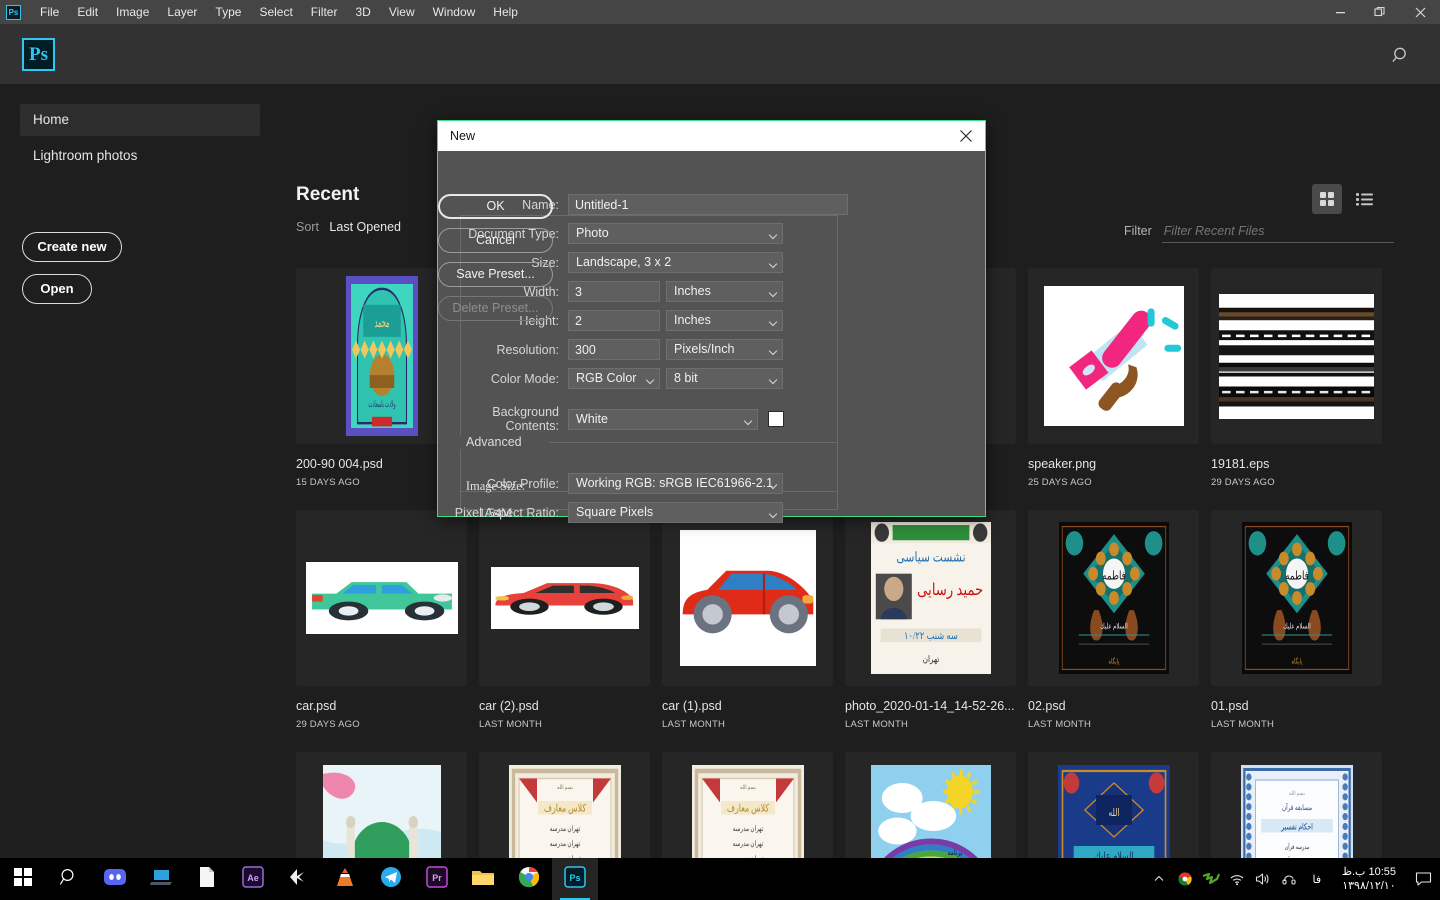 Image resolution: width=1440 pixels, height=900 pixels. Describe the element at coordinates (328, 724) in the screenshot. I see `file-timestamp: 29 DAYS AGO` at that location.